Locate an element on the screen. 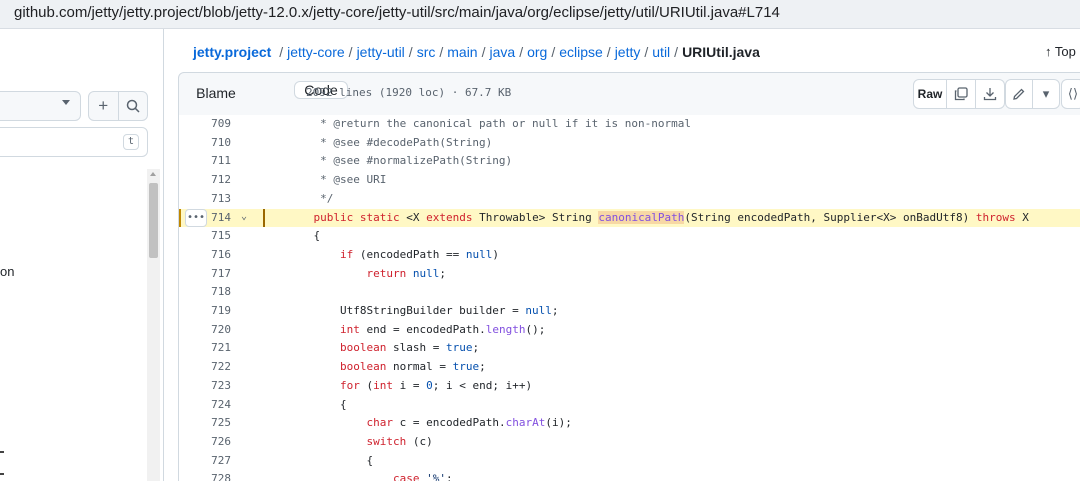  line-number: 721 is located at coordinates (217, 347).